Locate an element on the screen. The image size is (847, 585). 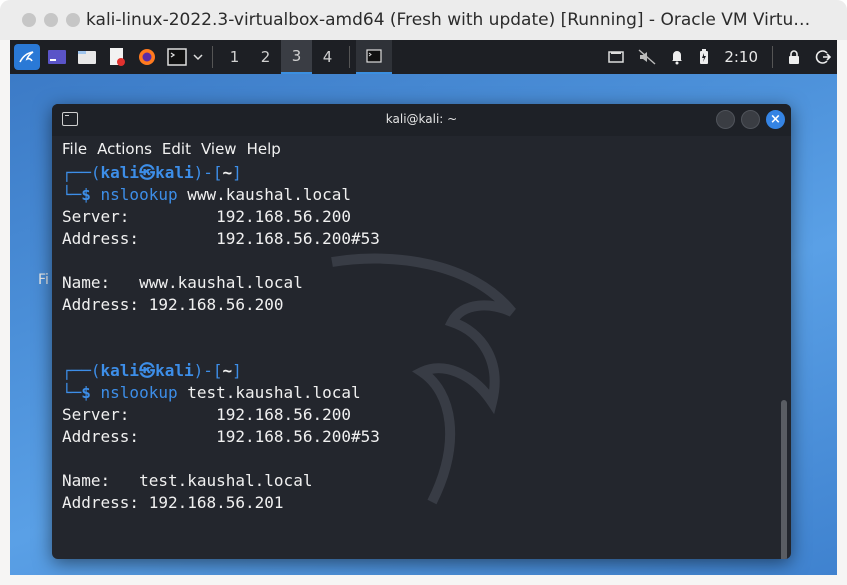
command-line: └─$ nslookup www.kaushal.local is located at coordinates (426, 195).